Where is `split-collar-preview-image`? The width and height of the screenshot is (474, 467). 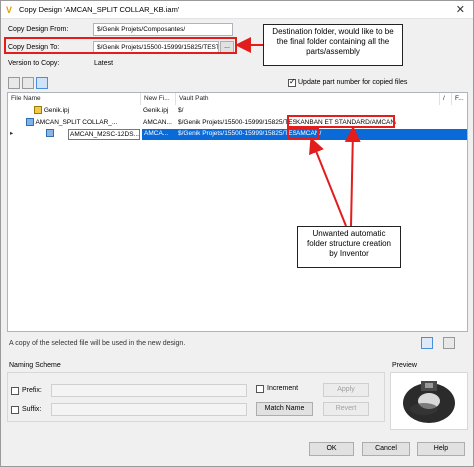
split-collar-preview-image is located at coordinates (429, 402).